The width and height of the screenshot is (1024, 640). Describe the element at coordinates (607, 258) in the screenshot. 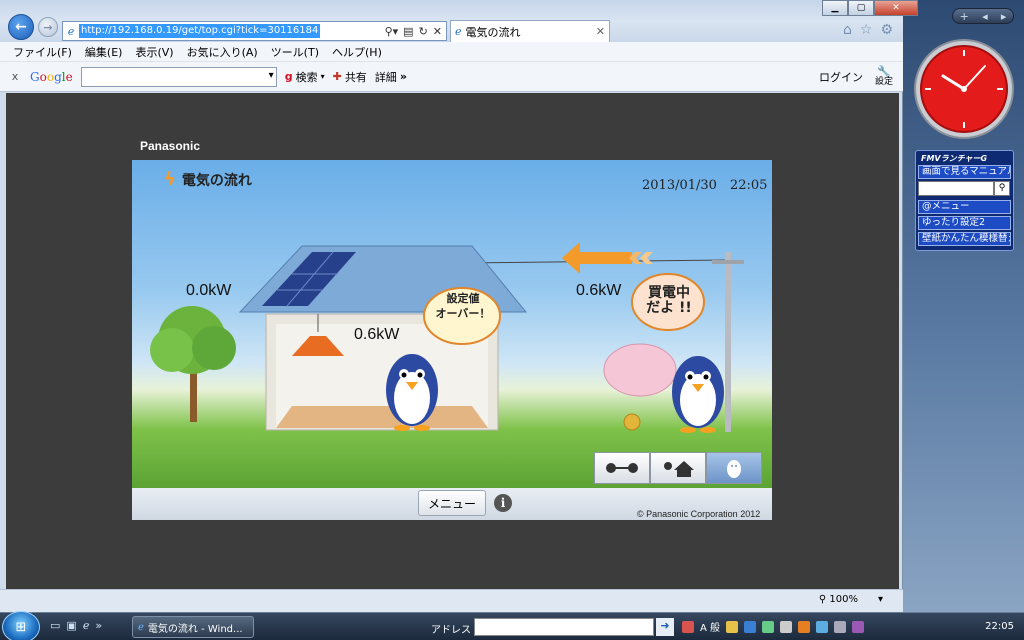

I see `power-flow-arrow` at that location.